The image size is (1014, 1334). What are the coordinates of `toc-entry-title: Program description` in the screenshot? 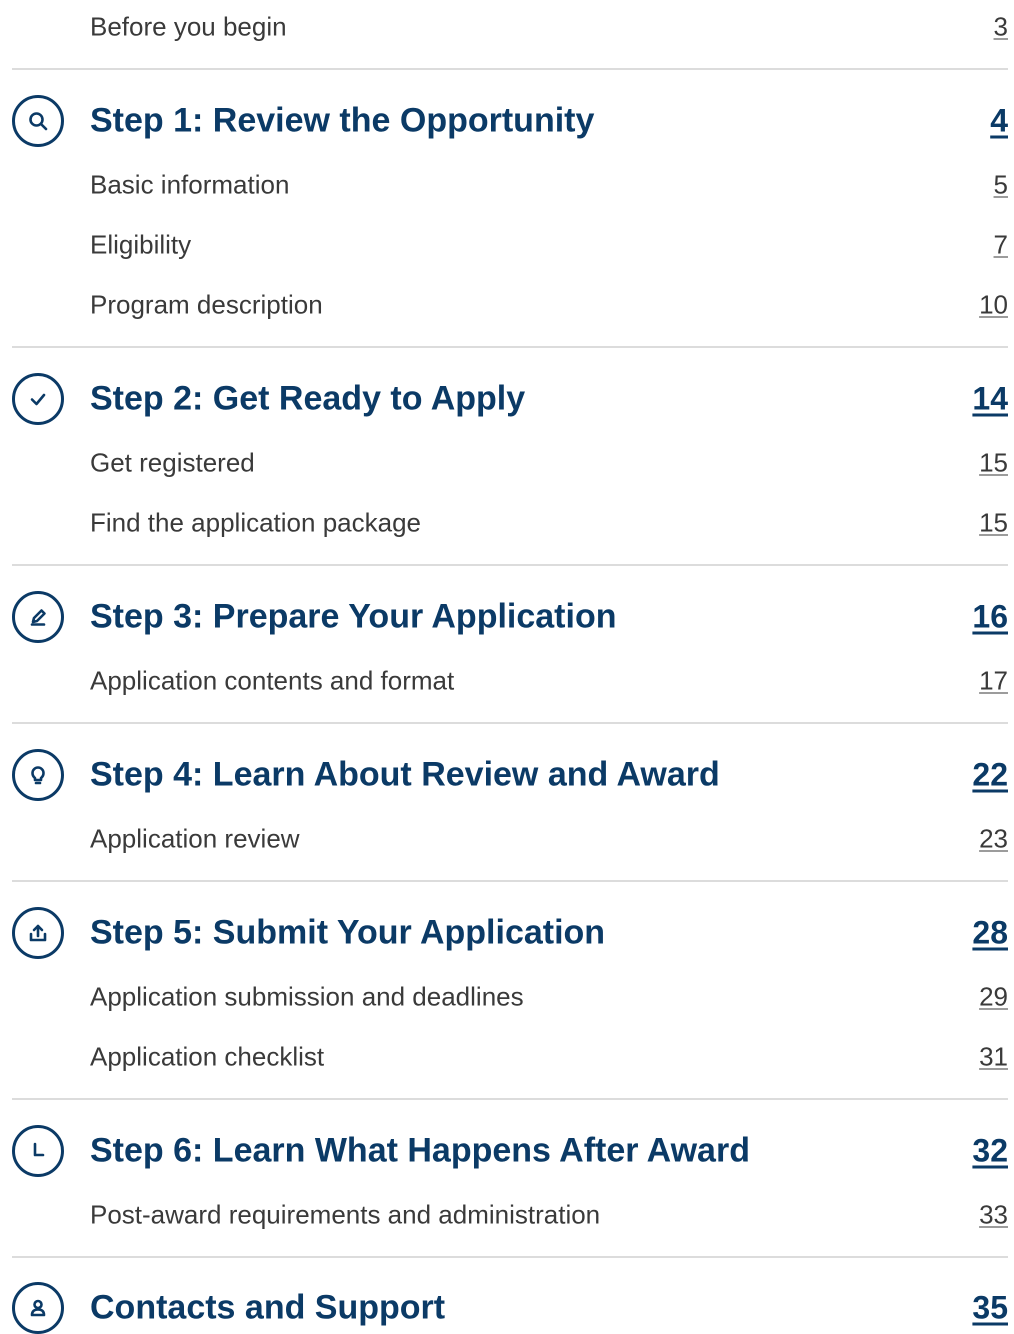 It's located at (206, 304).